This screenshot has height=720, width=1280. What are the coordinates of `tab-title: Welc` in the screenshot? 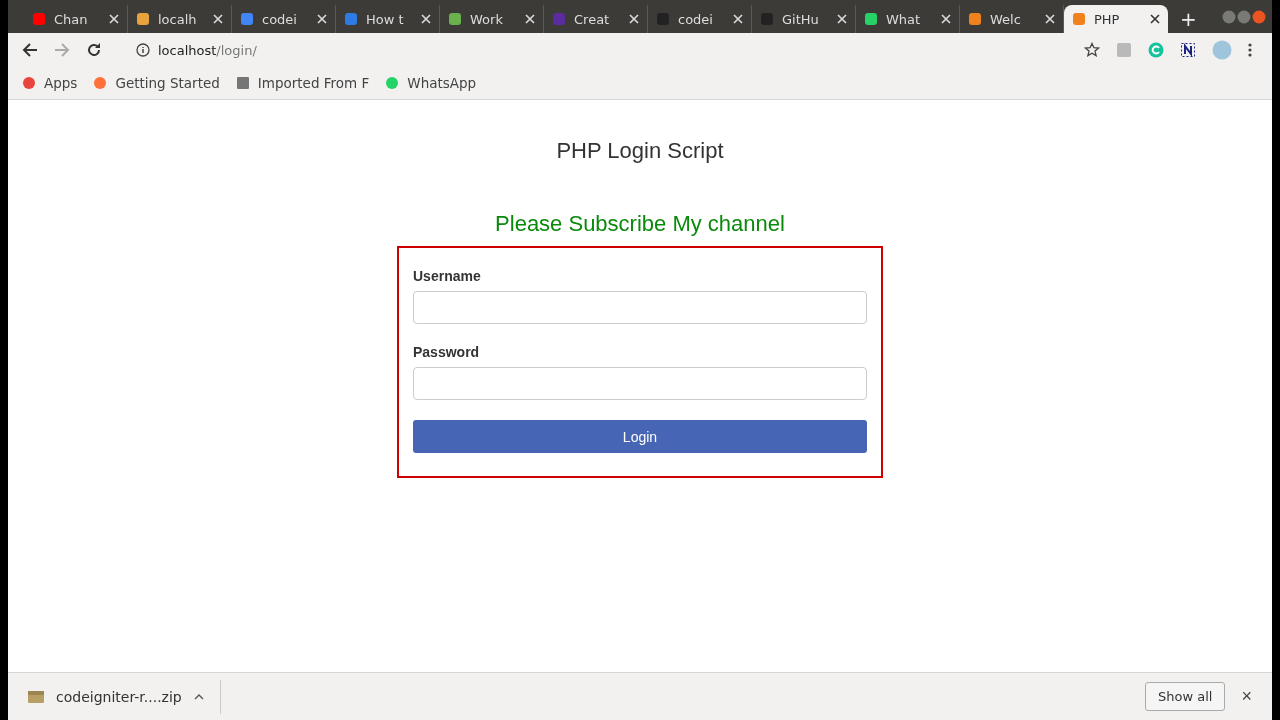 It's located at (1006, 19).